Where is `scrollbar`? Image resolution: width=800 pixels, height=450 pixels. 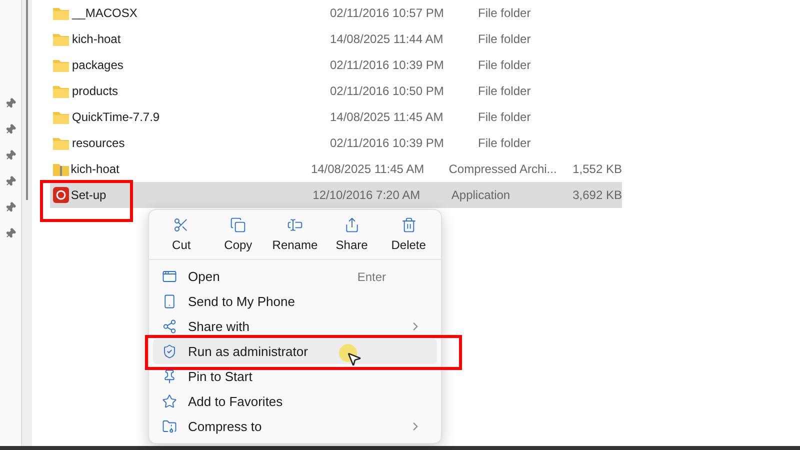
scrollbar is located at coordinates (27, 223).